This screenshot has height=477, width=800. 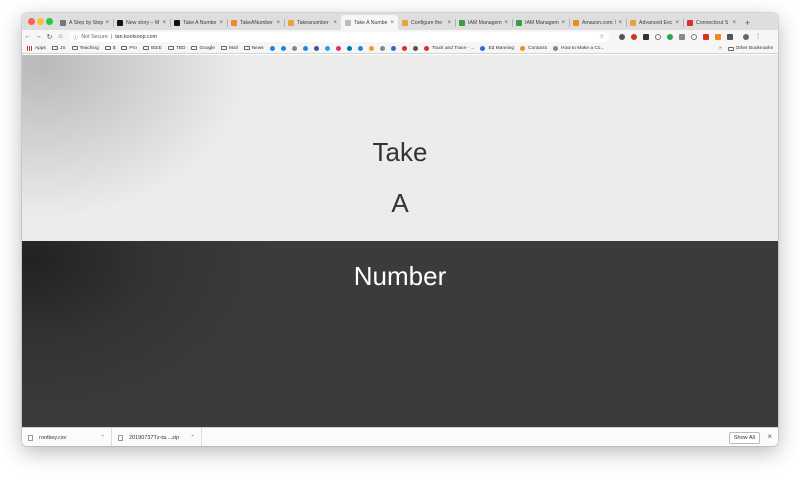 I want to click on download-item: rootkey.csv ⌃, so click(x=67, y=437).